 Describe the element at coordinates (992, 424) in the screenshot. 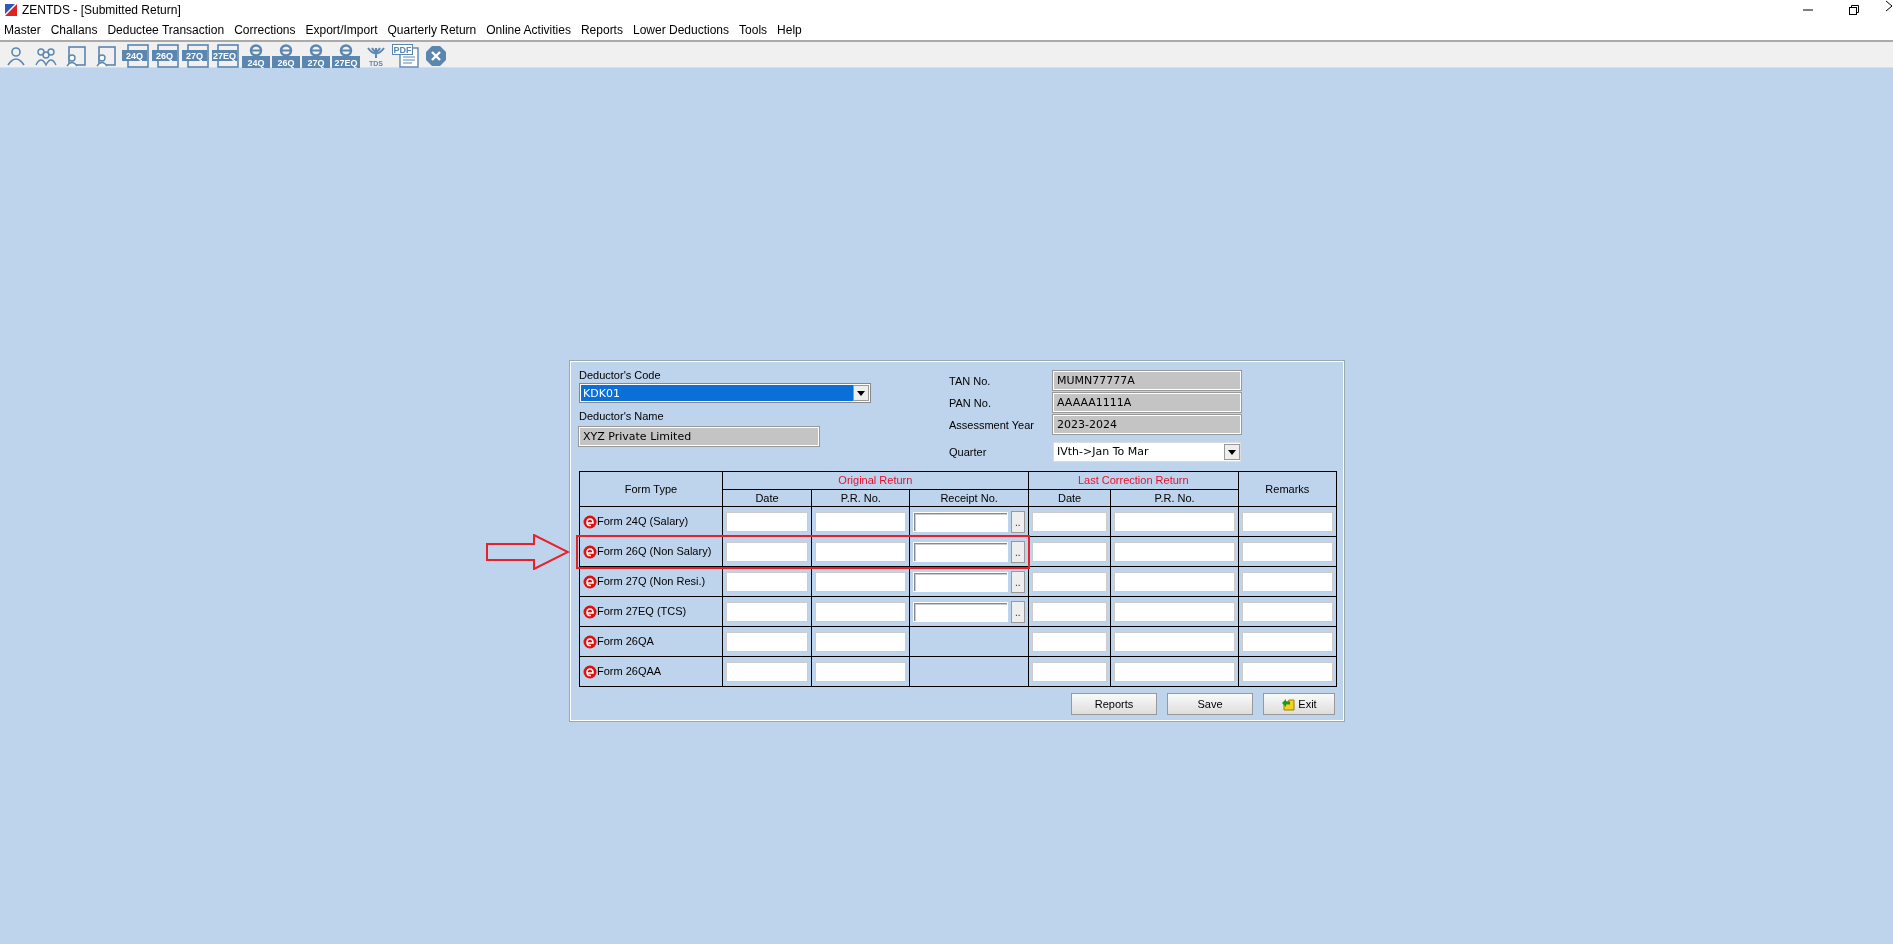

I see `field-label: Assessment Year` at that location.